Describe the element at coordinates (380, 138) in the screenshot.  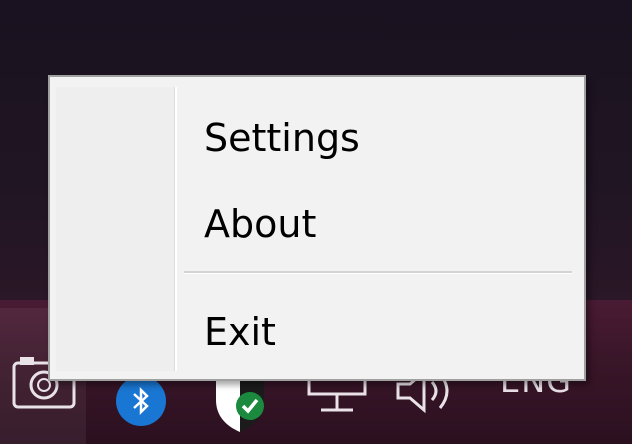
I see `menu-item-settings: Settings` at that location.